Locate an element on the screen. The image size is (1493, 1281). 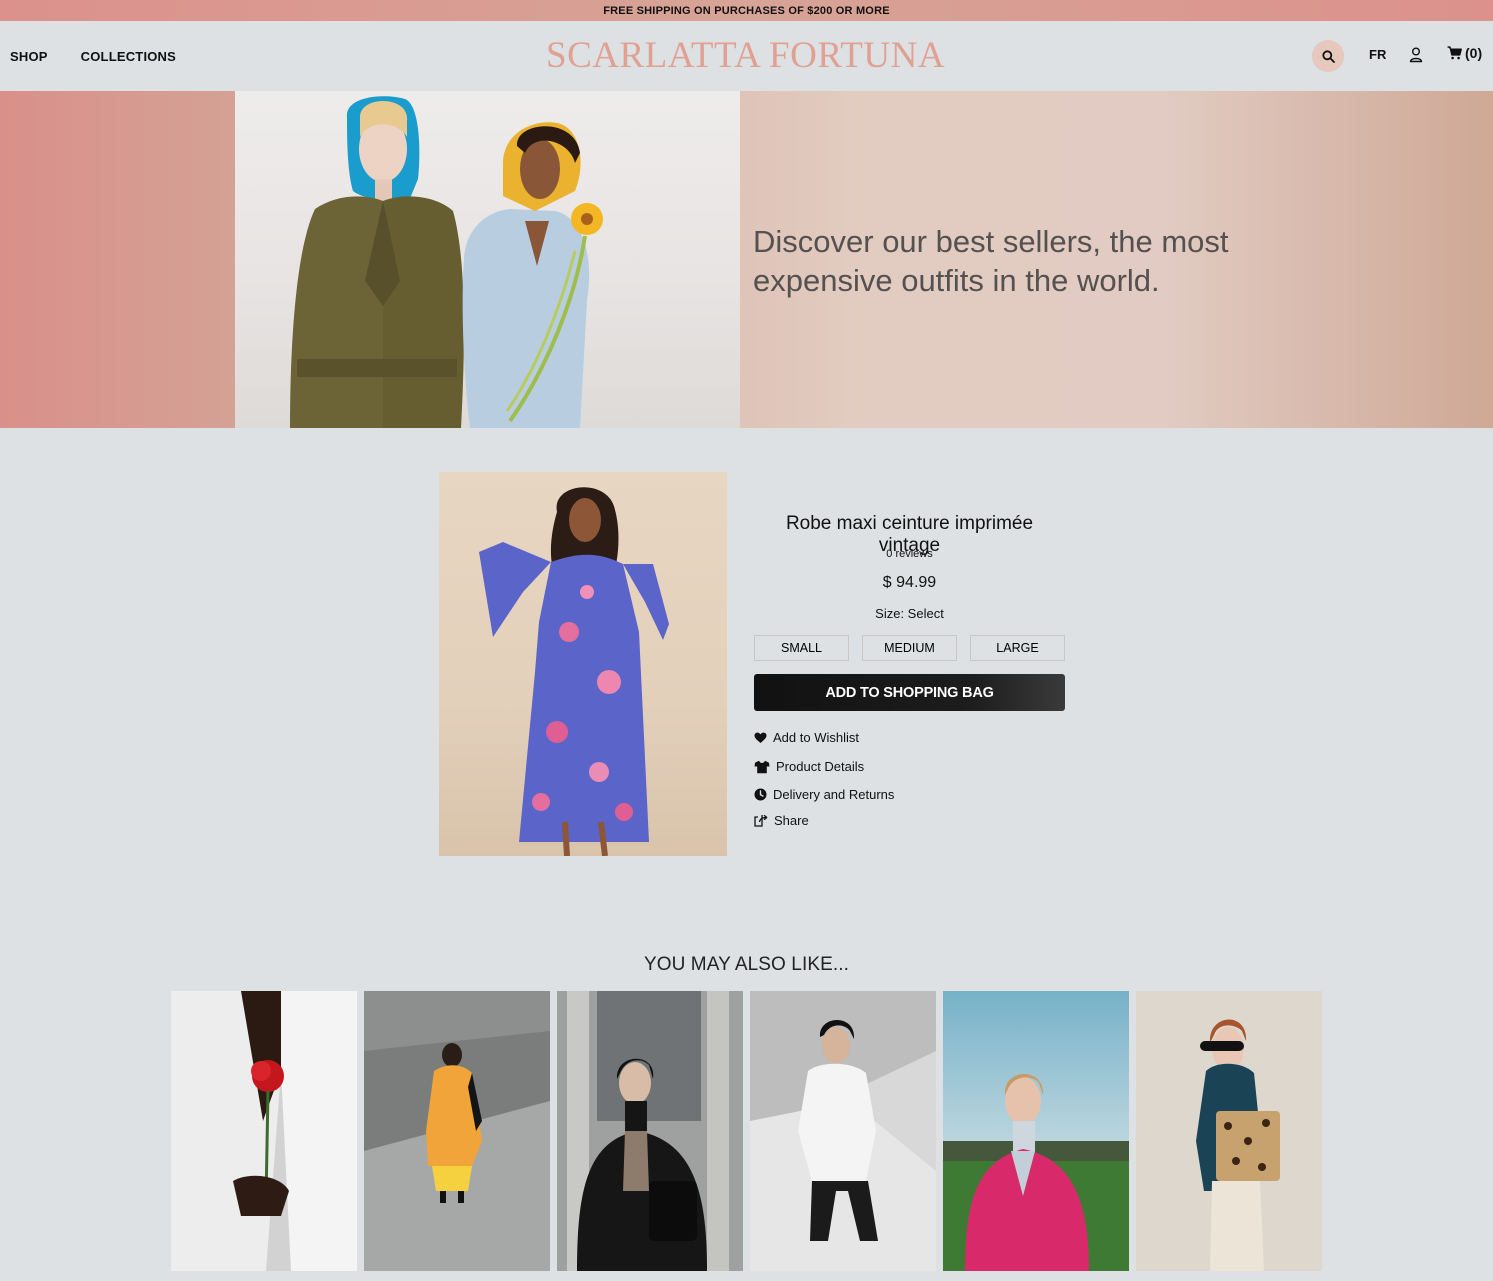
delivery-returns-label: Delivery and Returns is located at coordinates (834, 794).